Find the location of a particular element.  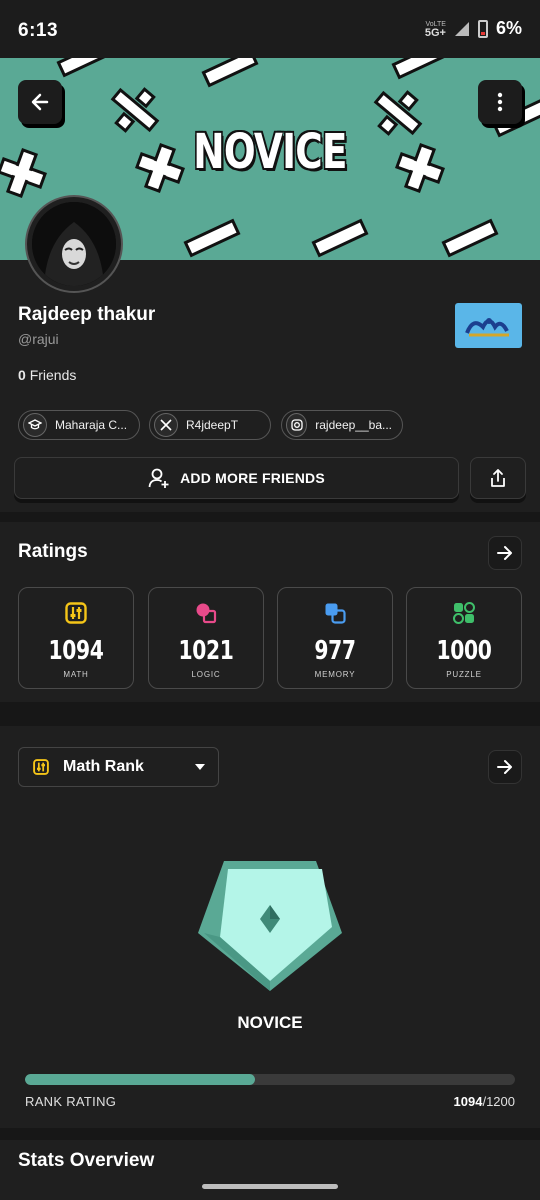

rating-card-logic: 1021 LOGIC is located at coordinates (206, 638).